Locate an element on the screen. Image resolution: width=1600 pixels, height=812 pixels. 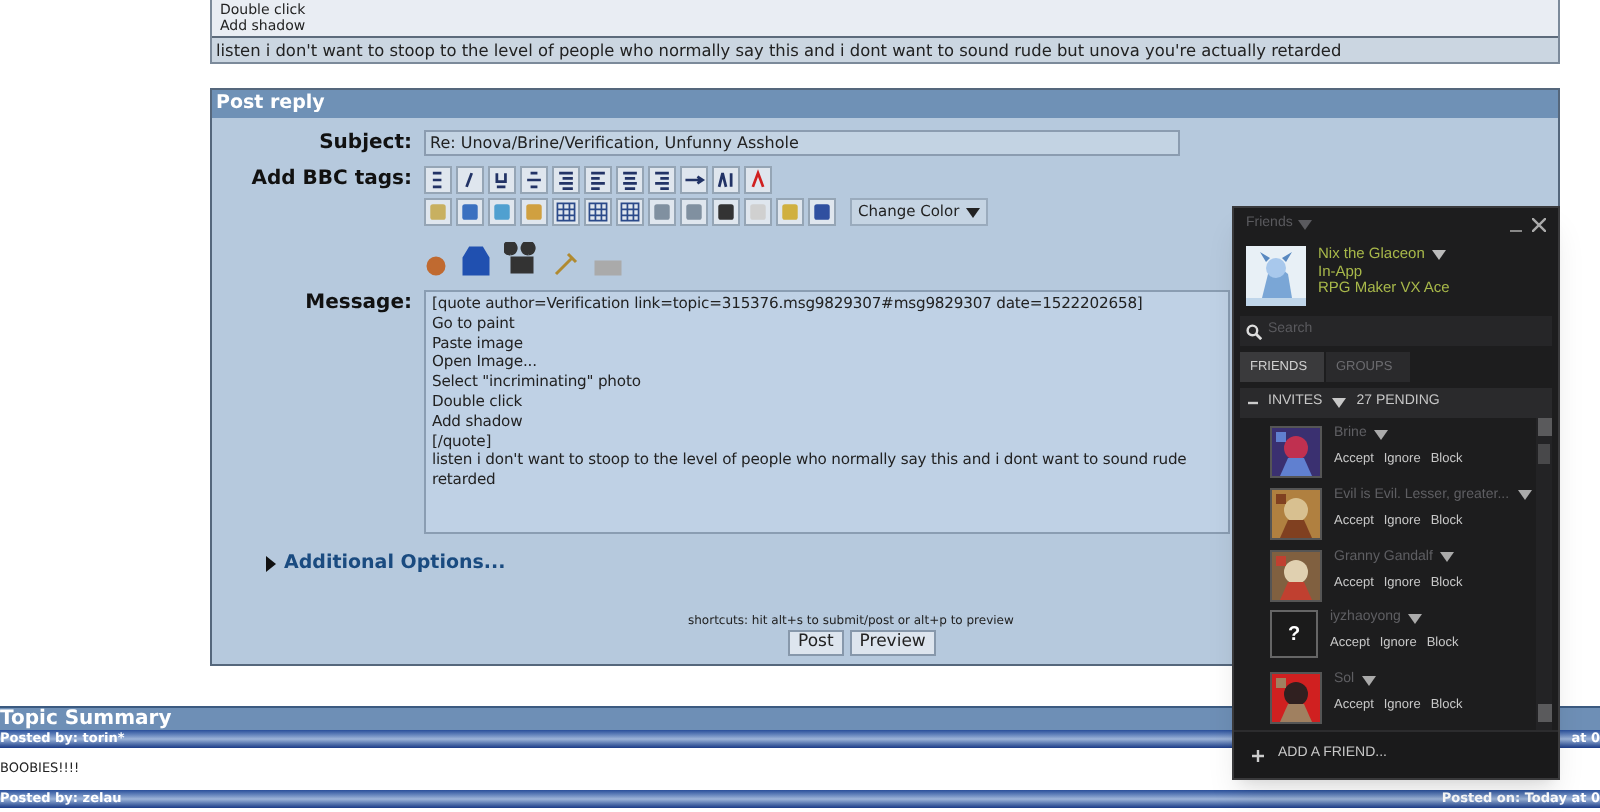
plus-icon is located at coordinates (1258, 755).